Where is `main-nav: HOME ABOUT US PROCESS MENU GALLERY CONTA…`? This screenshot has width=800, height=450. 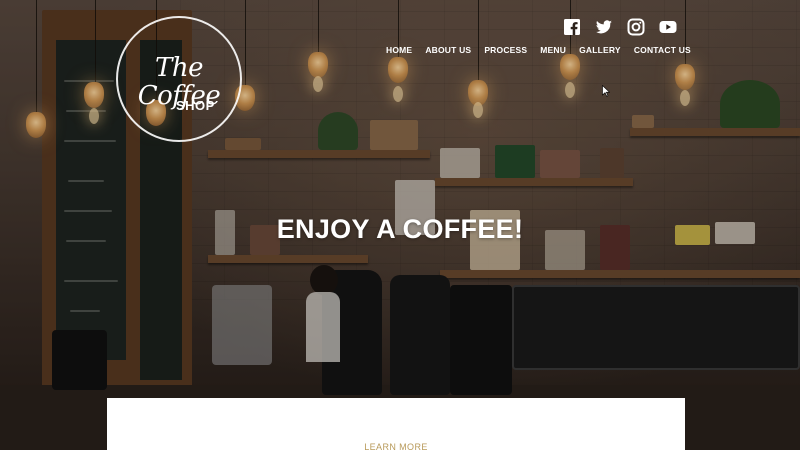
main-nav: HOME ABOUT US PROCESS MENU GALLERY CONTA… is located at coordinates (538, 50).